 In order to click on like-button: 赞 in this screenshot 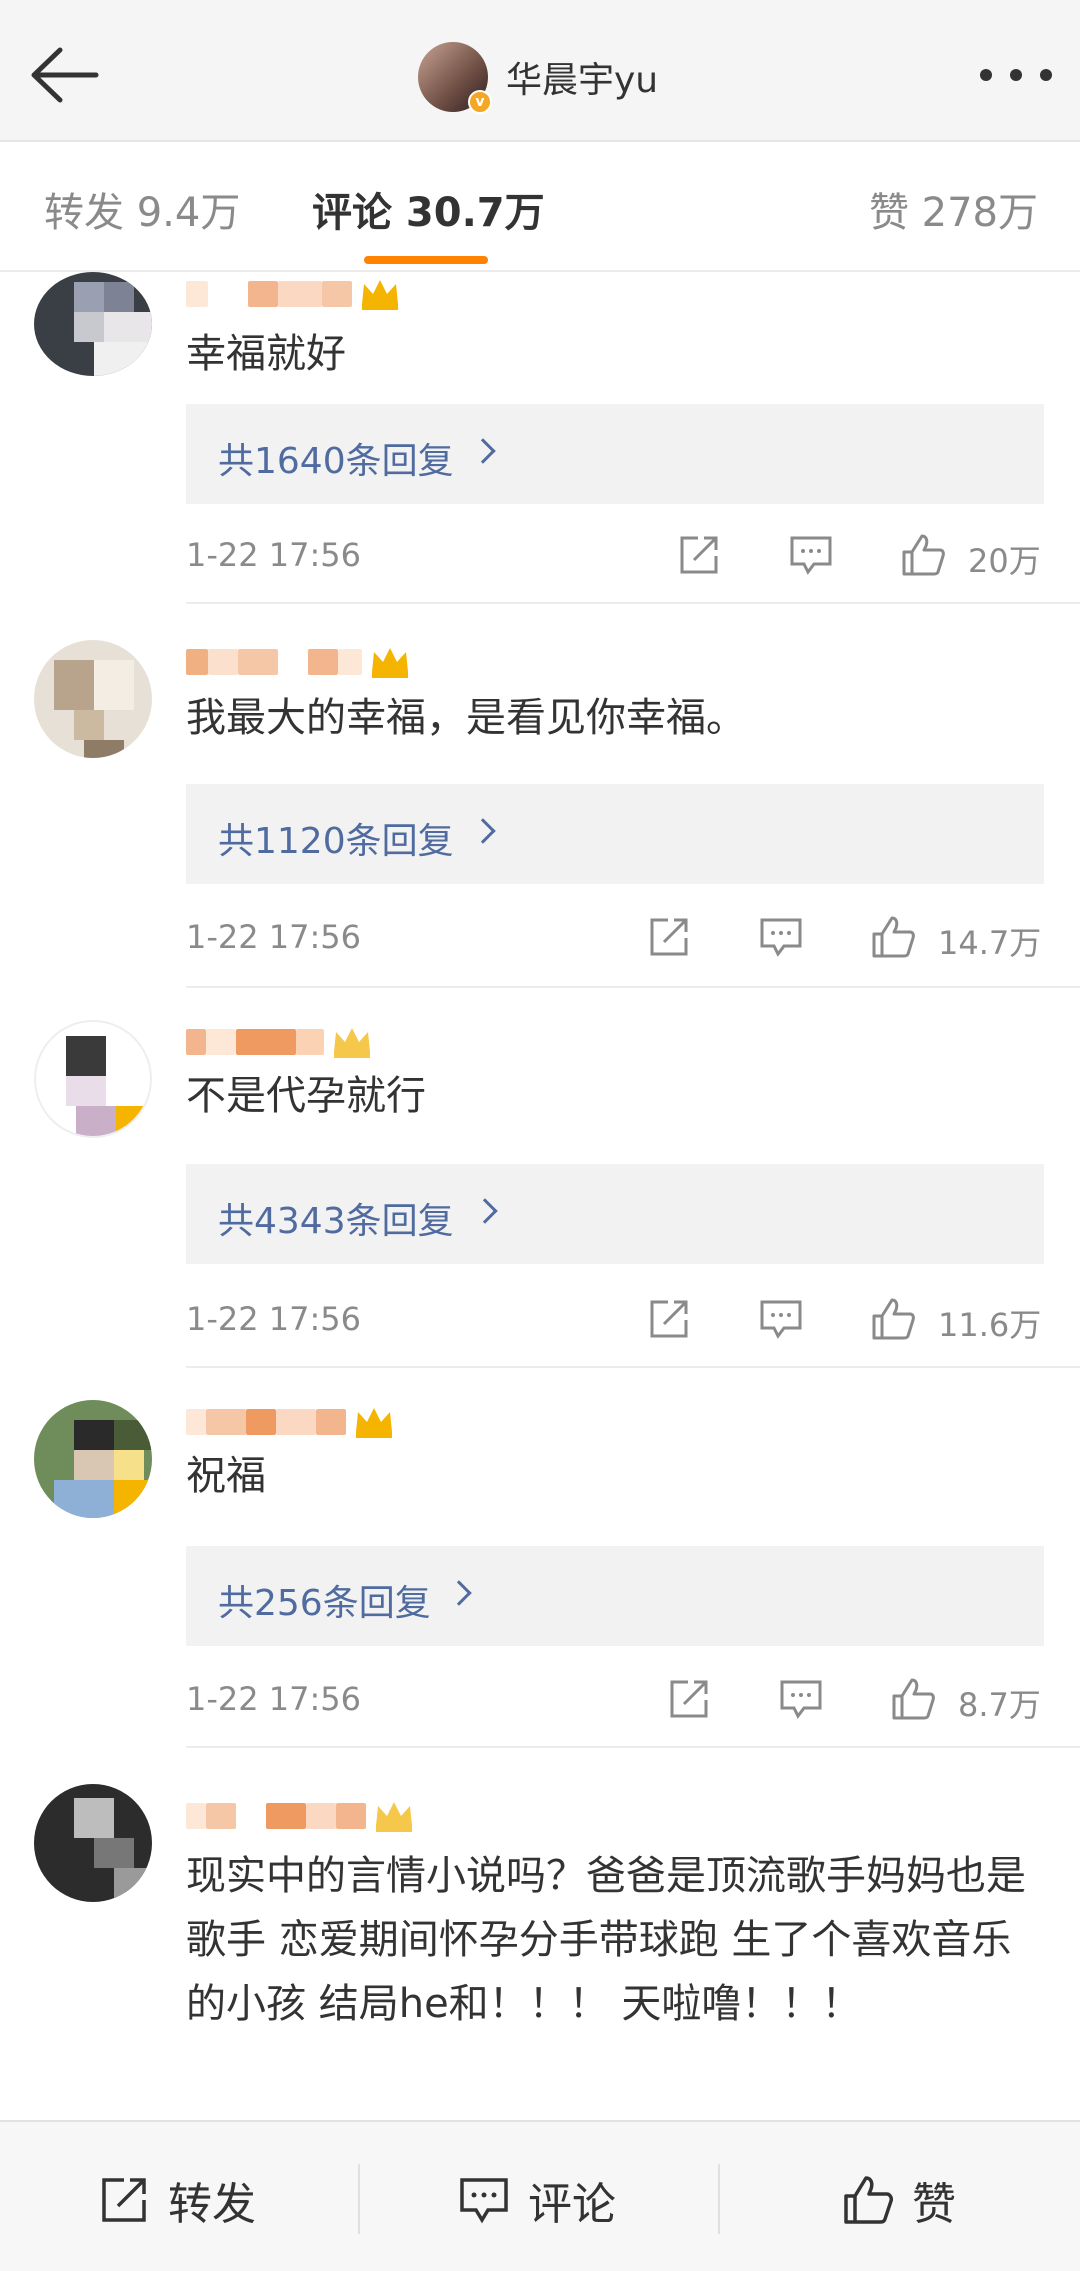, I will do `click(899, 2200)`.